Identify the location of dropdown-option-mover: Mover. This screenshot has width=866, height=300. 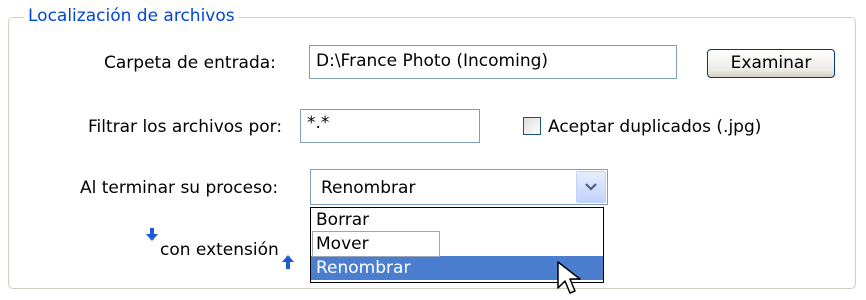
(457, 244).